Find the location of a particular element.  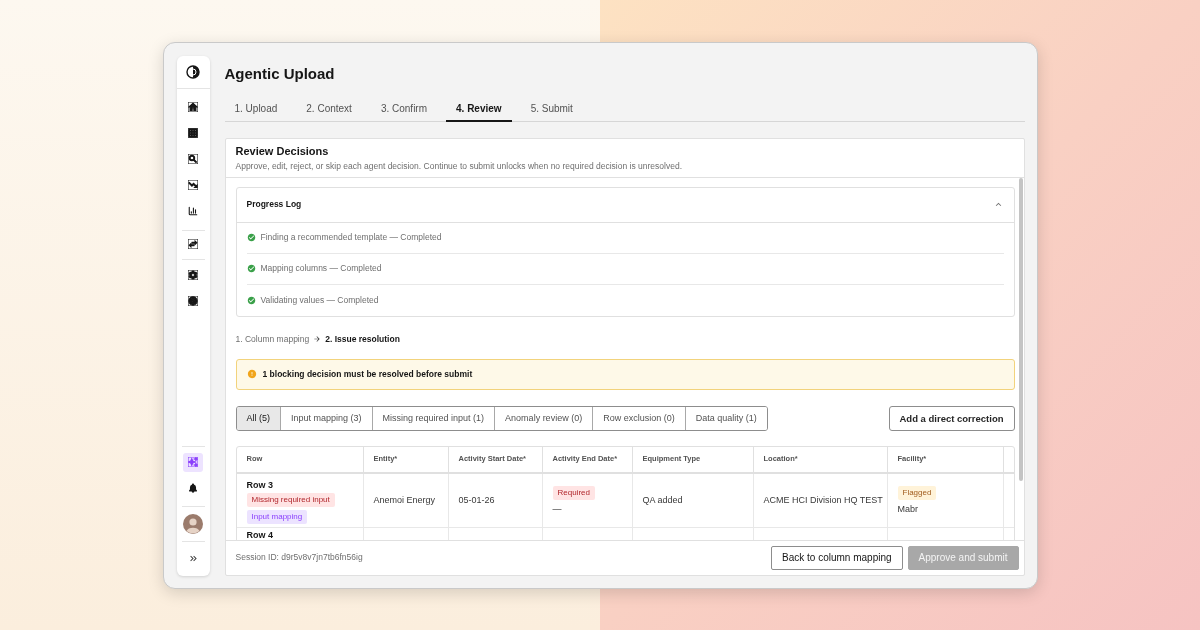

swap-arrows-icon is located at coordinates (193, 243).